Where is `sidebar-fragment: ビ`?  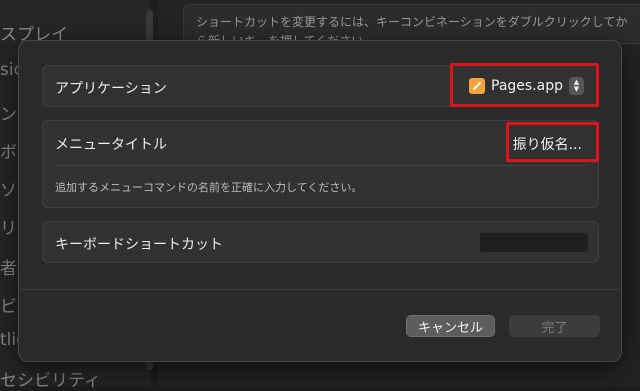
sidebar-fragment: ビ is located at coordinates (8, 307).